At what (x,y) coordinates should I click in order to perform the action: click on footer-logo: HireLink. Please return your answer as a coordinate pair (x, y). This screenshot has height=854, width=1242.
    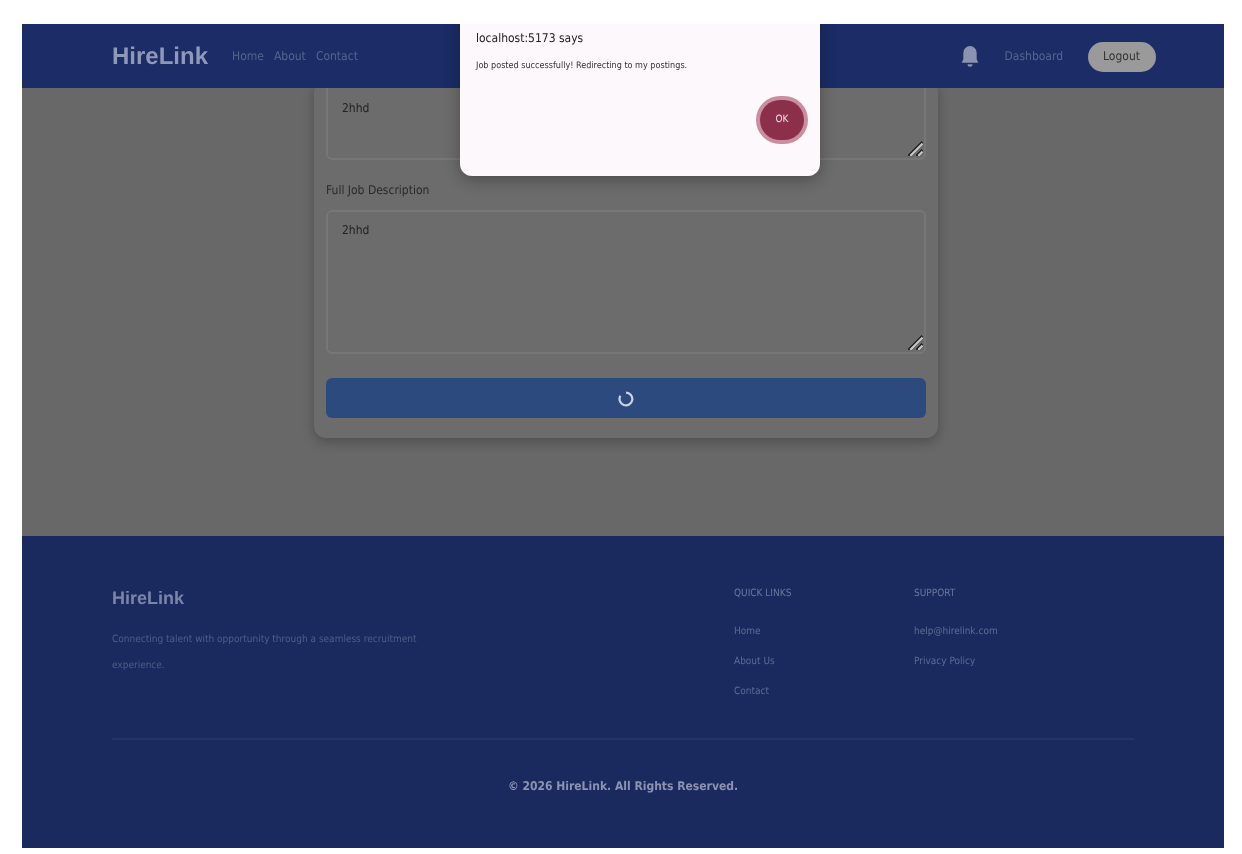
    Looking at the image, I should click on (149, 598).